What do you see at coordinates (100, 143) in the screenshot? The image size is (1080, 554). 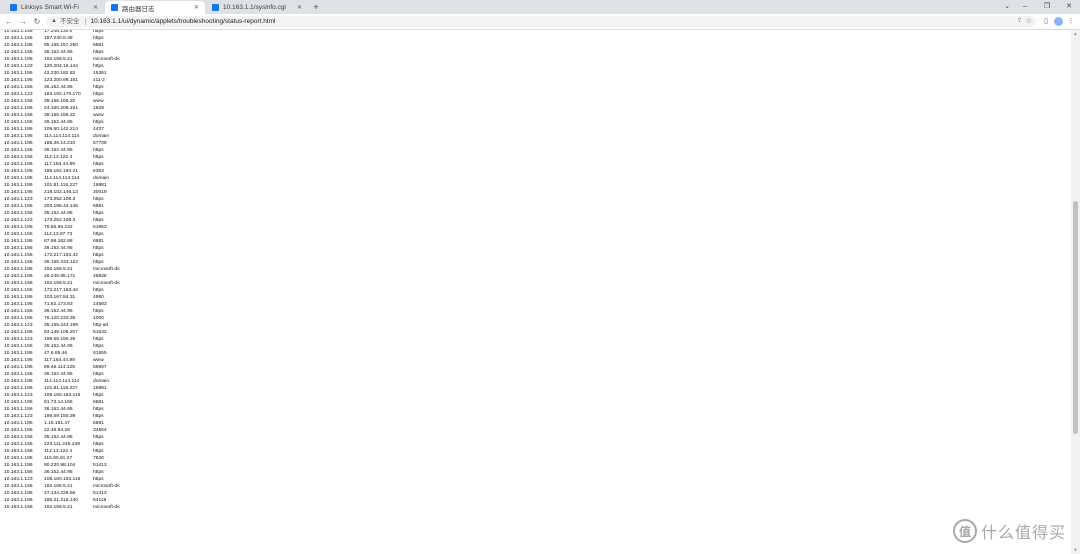 I see `log-row: 10.163.1.195 185.38.14.210 57739` at bounding box center [100, 143].